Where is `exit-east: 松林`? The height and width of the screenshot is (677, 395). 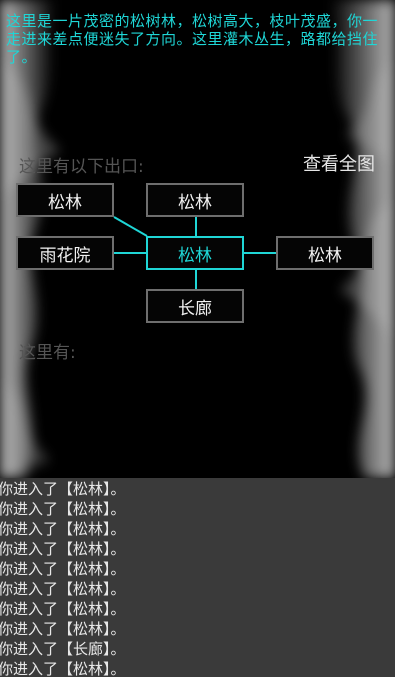 exit-east: 松林 is located at coordinates (325, 253).